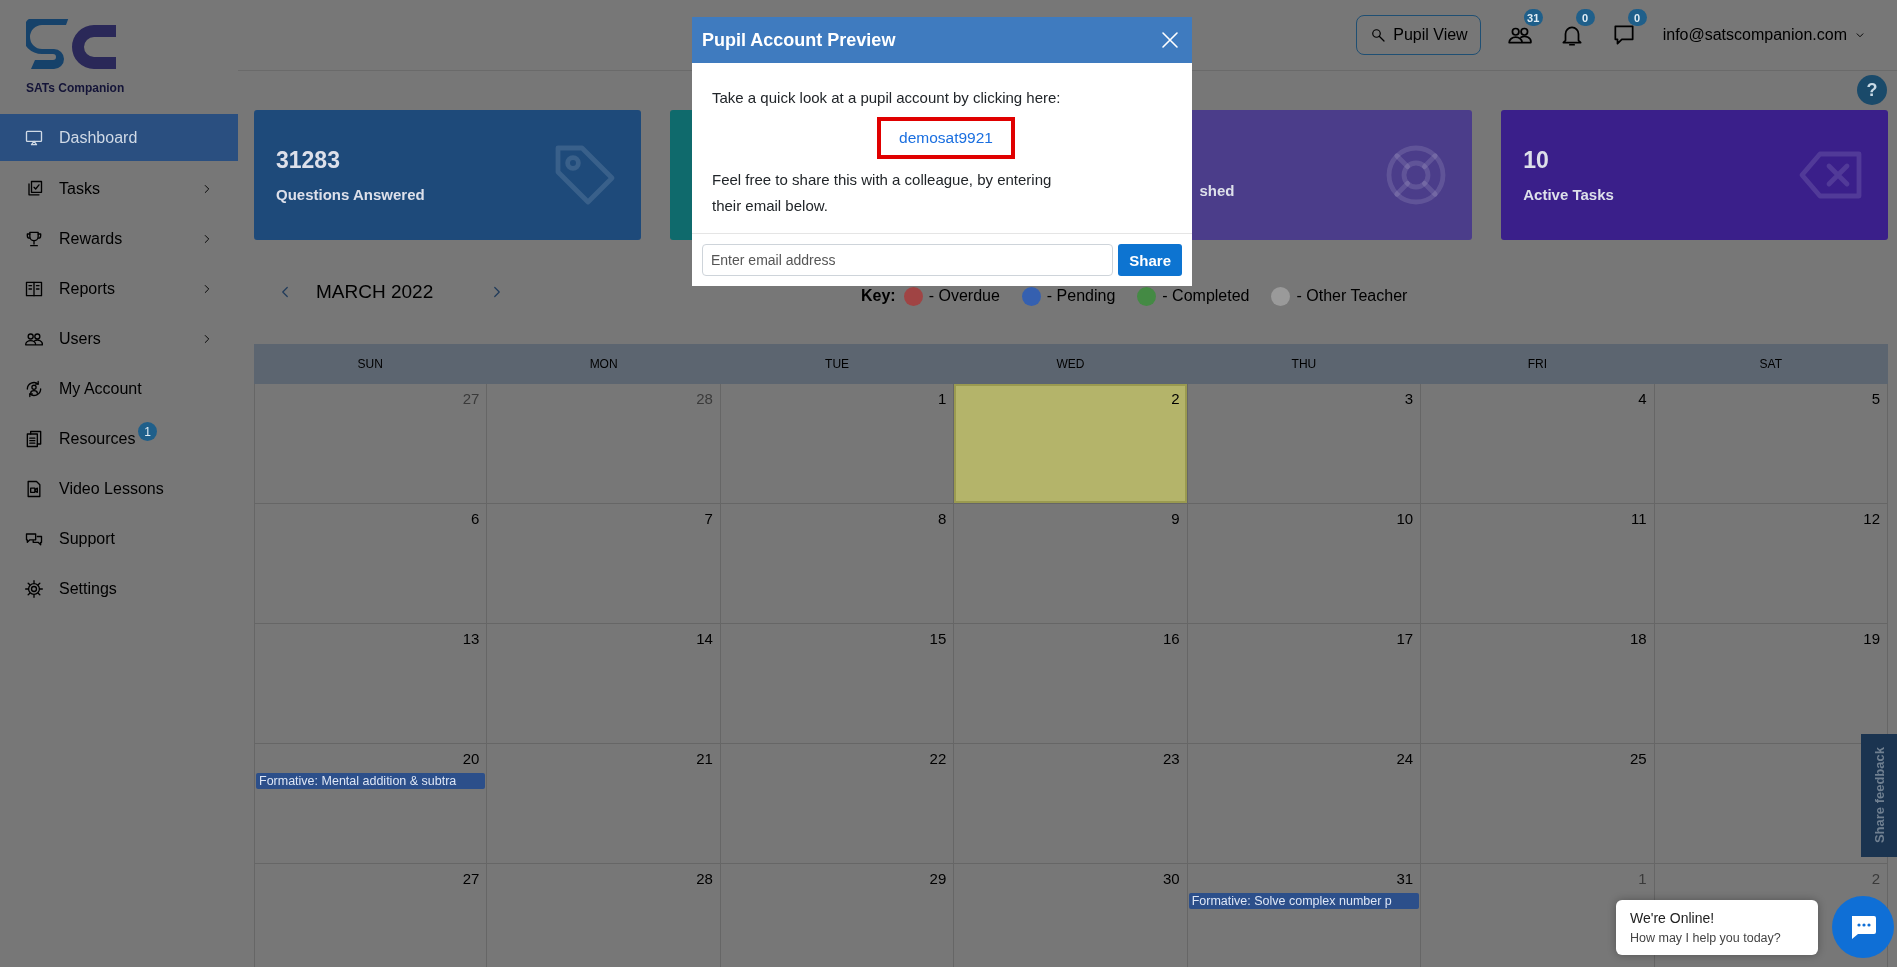  Describe the element at coordinates (938, 878) in the screenshot. I see `day-number: 29` at that location.